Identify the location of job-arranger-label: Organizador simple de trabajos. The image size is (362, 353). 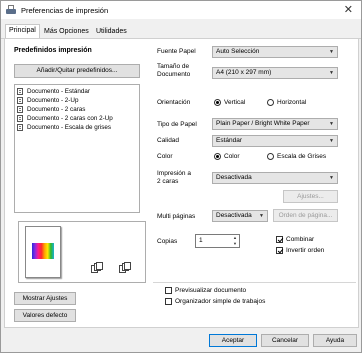
(220, 301).